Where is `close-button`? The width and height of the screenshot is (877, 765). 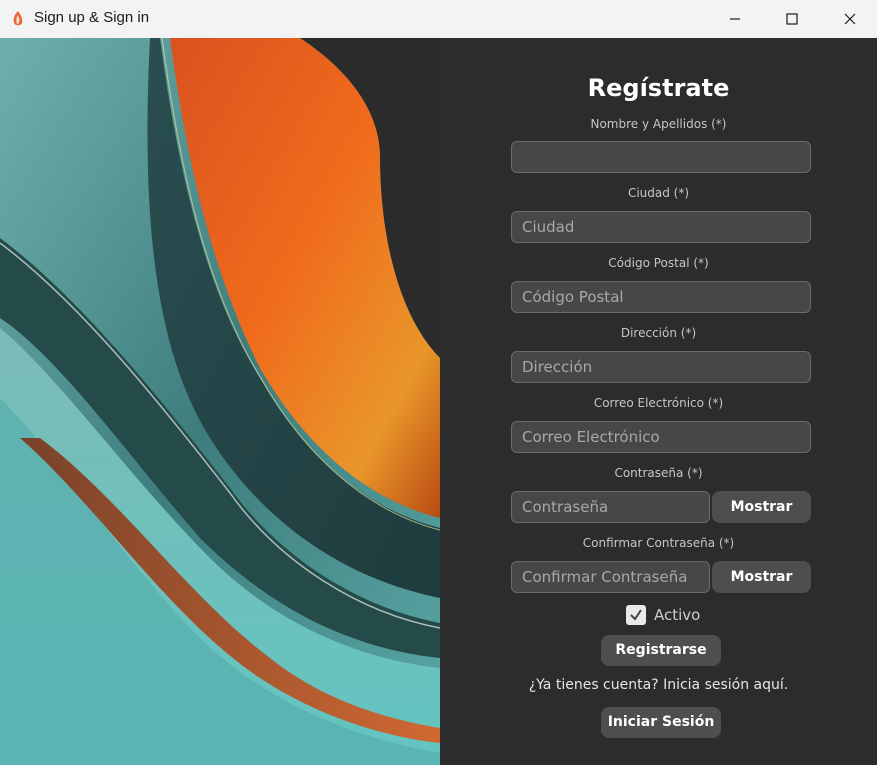 close-button is located at coordinates (849, 19).